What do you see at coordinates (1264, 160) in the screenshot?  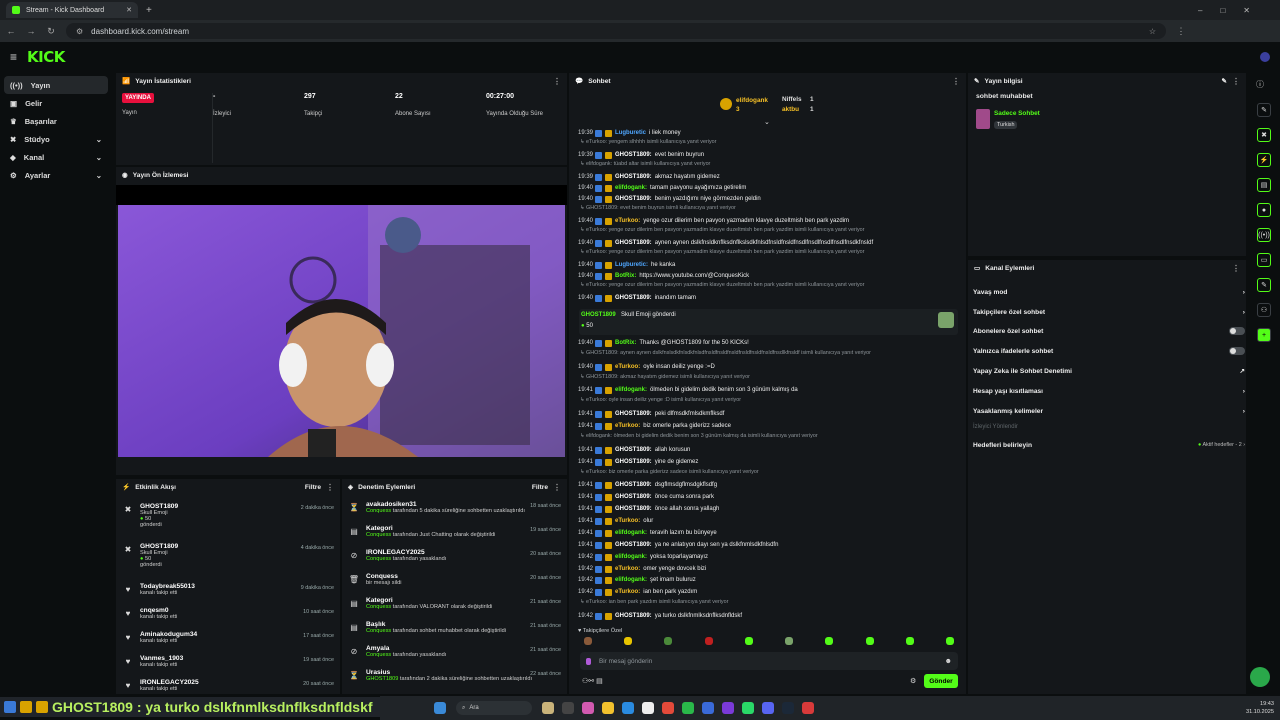 I see `bolt-icon: ⚡` at bounding box center [1264, 160].